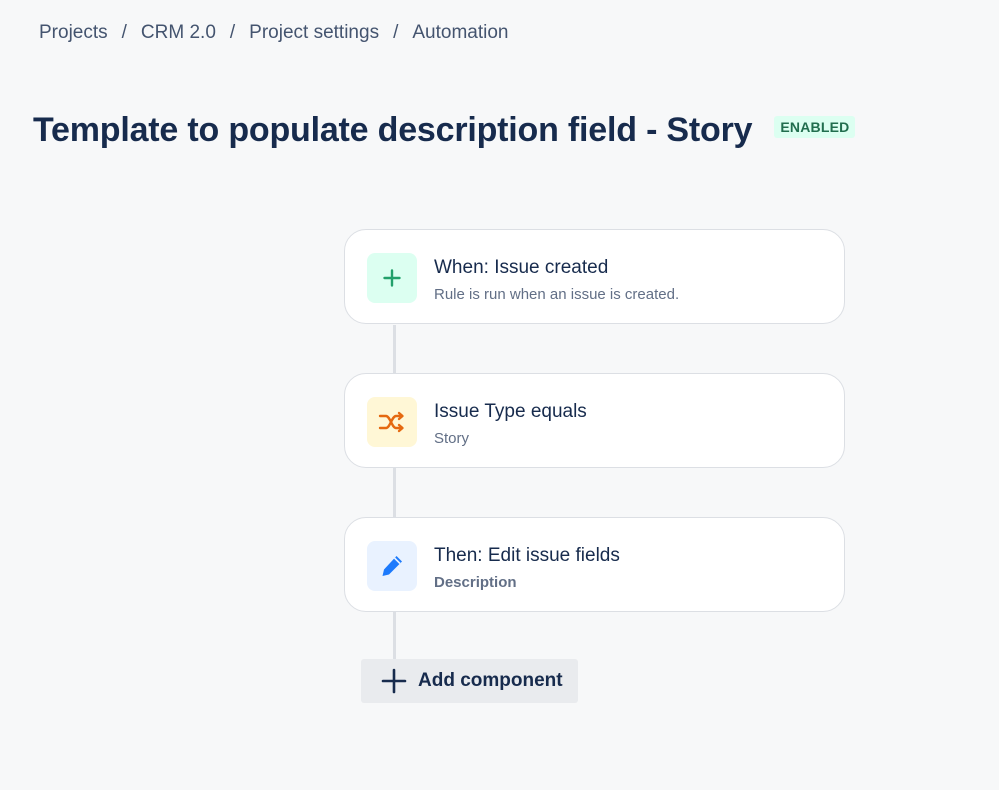  Describe the element at coordinates (594, 420) in the screenshot. I see `condition-card: Issue Type equals Story` at that location.